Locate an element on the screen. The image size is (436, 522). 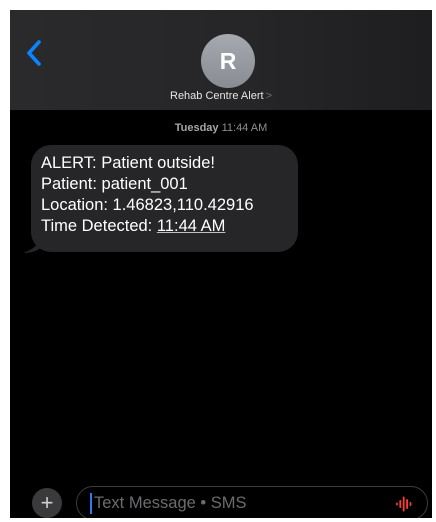
text-cursor is located at coordinates (91, 503).